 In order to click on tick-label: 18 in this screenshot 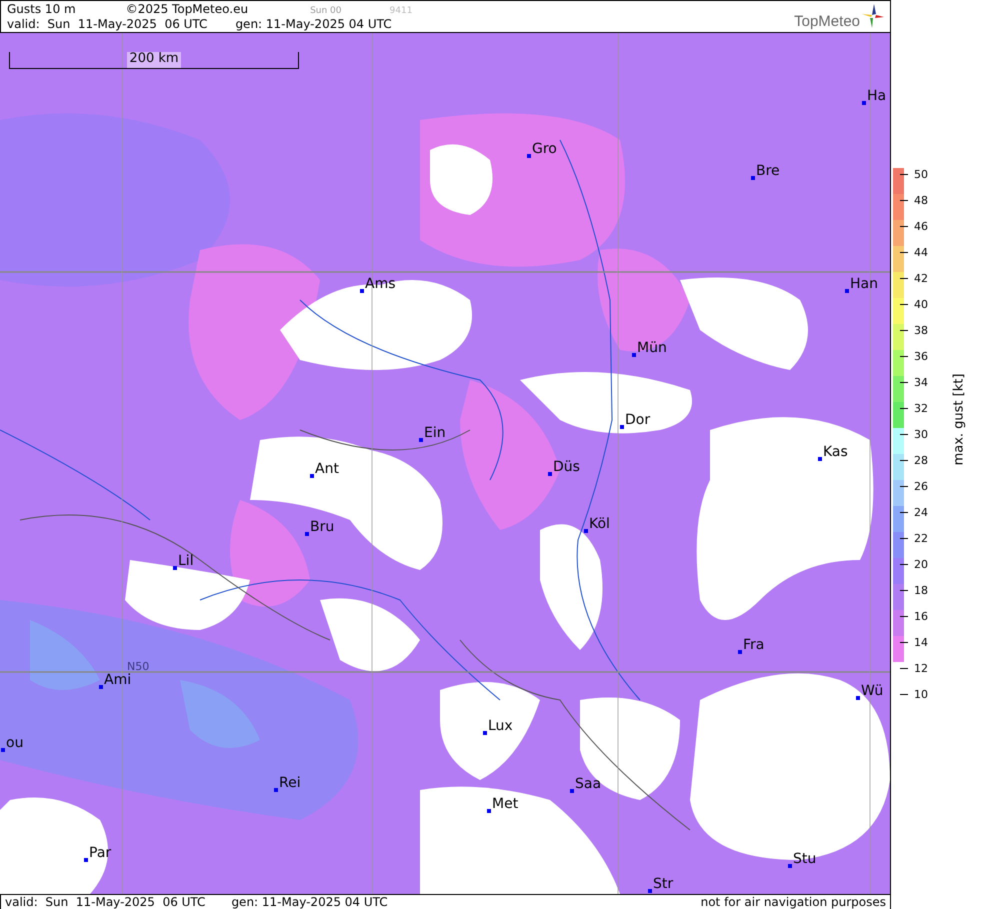, I will do `click(921, 590)`.